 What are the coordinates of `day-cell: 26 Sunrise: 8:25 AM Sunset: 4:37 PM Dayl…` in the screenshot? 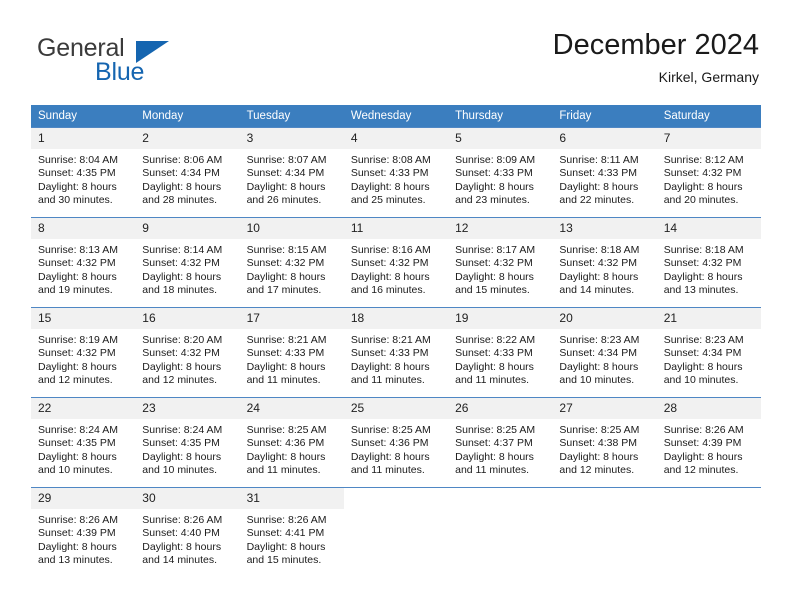 It's located at (500, 442).